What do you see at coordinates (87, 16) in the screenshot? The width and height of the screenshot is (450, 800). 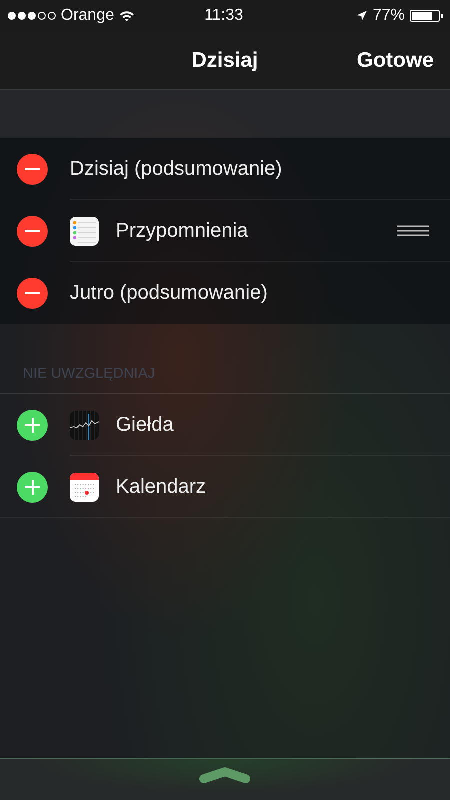 I see `carrier-name: Orange` at bounding box center [87, 16].